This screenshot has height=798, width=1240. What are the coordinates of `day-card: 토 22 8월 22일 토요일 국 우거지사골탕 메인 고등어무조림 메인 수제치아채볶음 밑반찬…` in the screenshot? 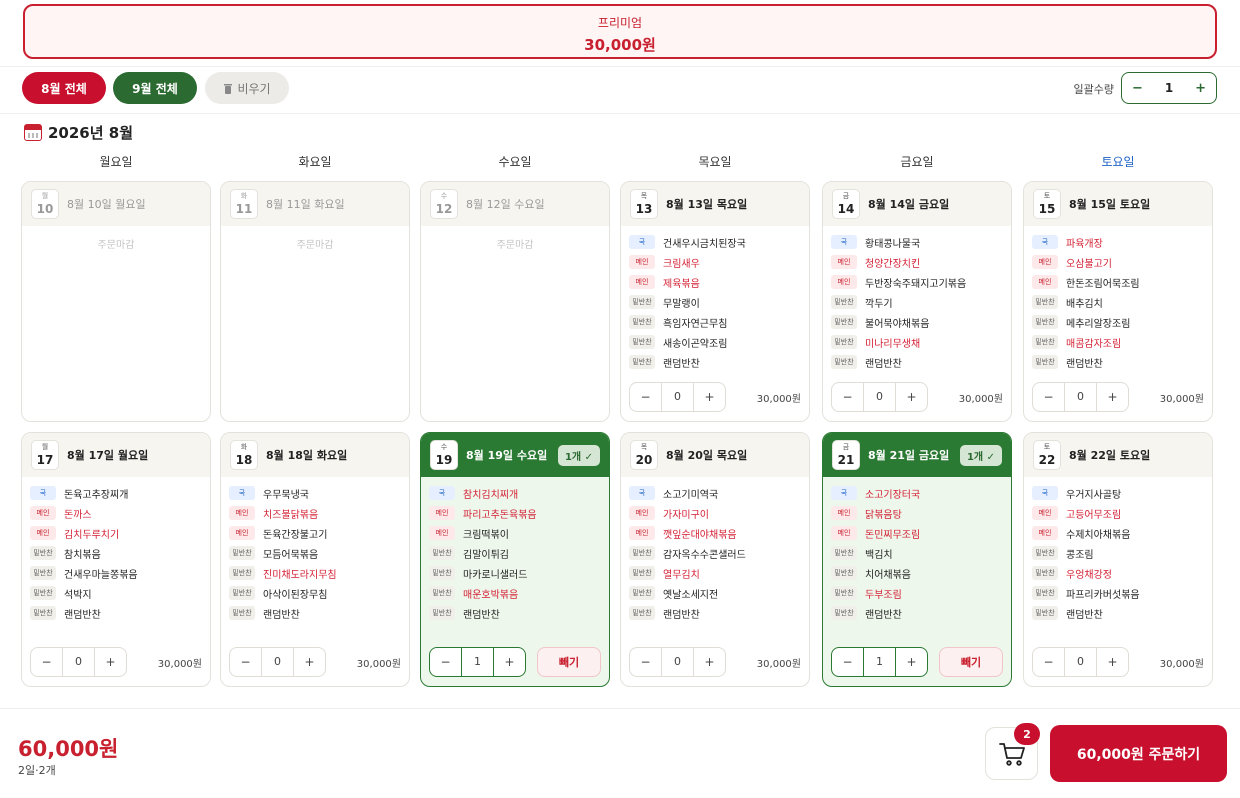 It's located at (1118, 559).